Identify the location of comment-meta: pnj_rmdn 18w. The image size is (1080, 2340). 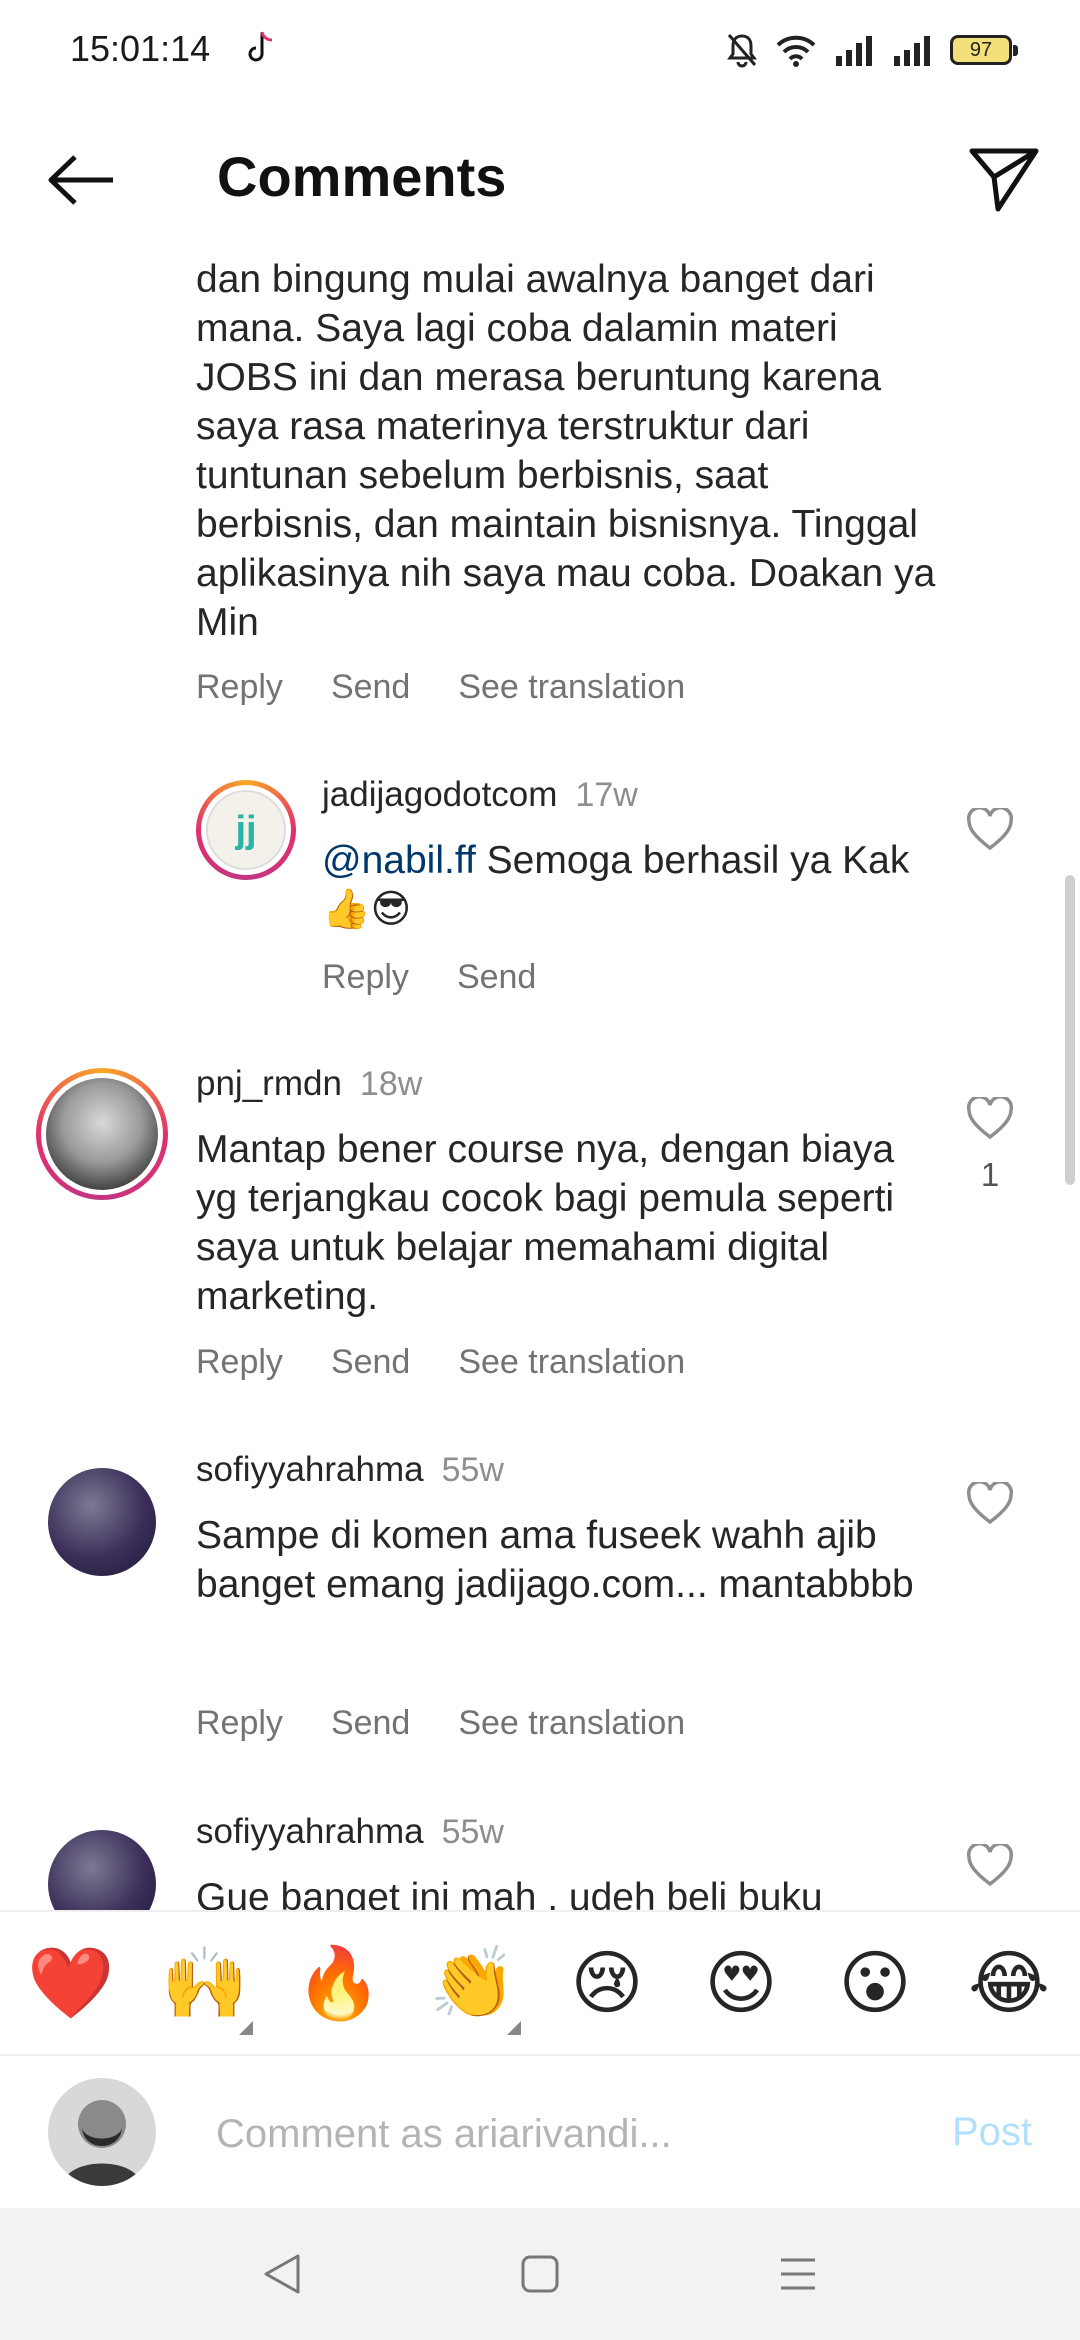
(309, 1084).